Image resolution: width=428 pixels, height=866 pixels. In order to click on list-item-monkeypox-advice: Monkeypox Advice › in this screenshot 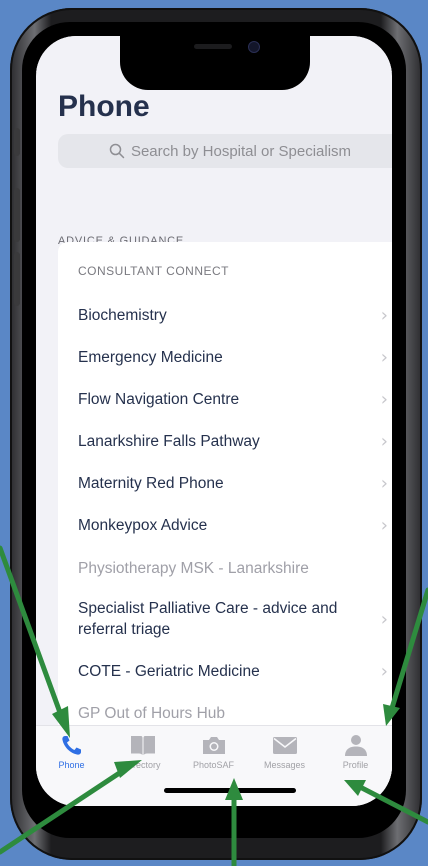, I will do `click(233, 525)`.